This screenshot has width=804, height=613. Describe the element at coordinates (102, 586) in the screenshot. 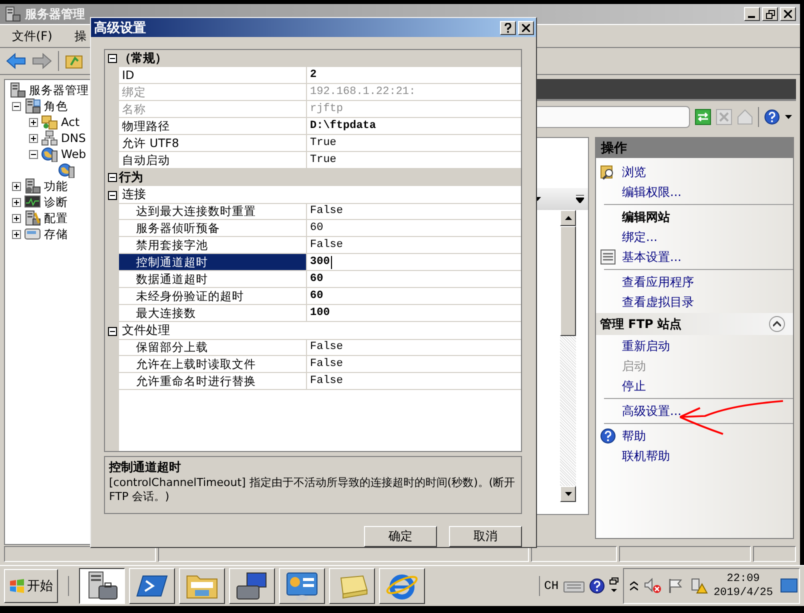

I see `taskbar-app-button` at that location.